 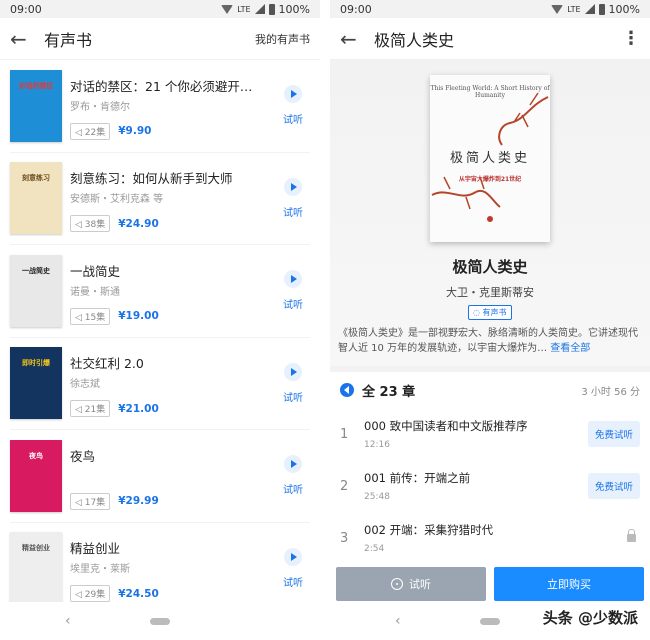 What do you see at coordinates (165, 362) in the screenshot?
I see `book-title: 社交红利 2.0` at bounding box center [165, 362].